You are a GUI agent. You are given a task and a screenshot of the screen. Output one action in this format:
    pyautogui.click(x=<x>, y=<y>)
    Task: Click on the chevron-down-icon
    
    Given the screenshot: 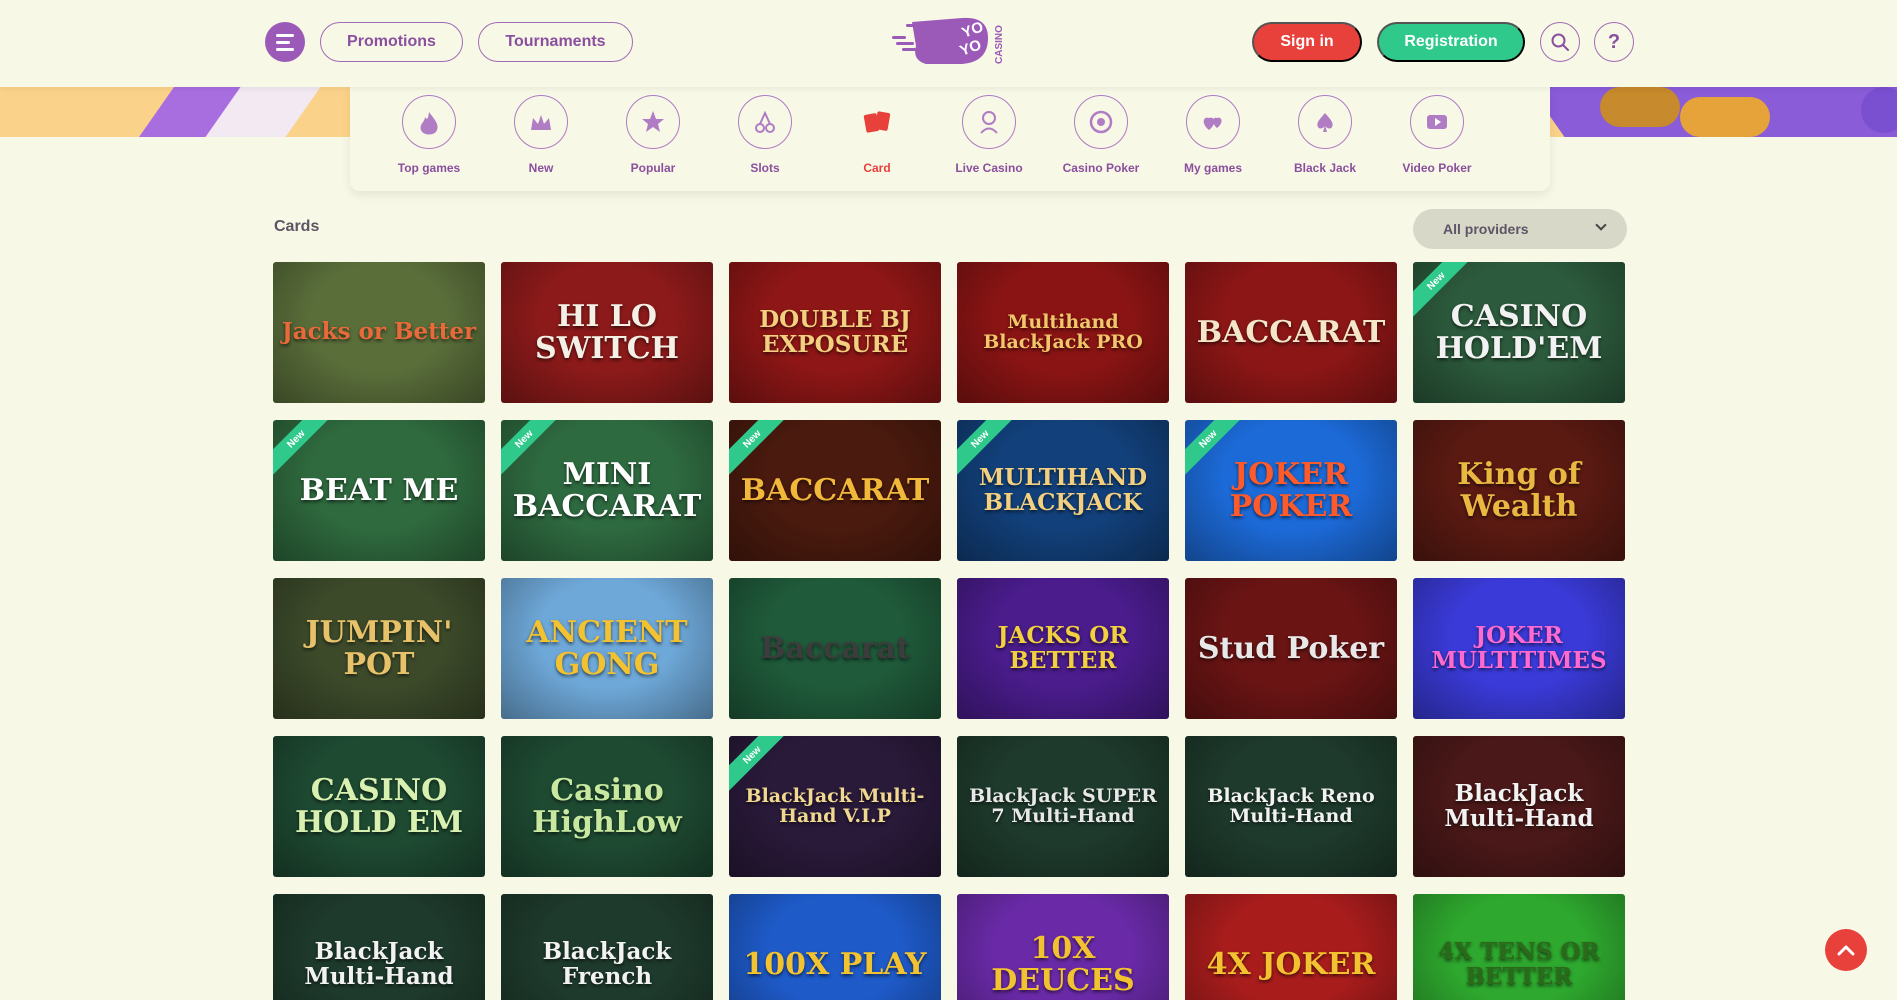 What is the action you would take?
    pyautogui.click(x=1601, y=225)
    